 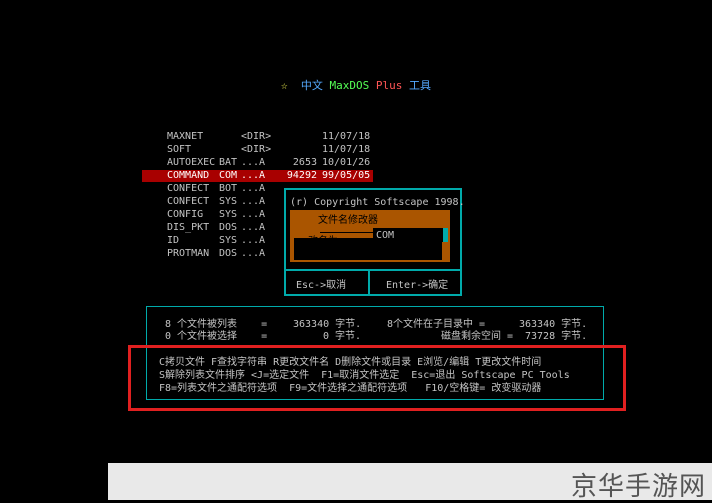 What do you see at coordinates (301, 175) in the screenshot?
I see `file-size: 94292` at bounding box center [301, 175].